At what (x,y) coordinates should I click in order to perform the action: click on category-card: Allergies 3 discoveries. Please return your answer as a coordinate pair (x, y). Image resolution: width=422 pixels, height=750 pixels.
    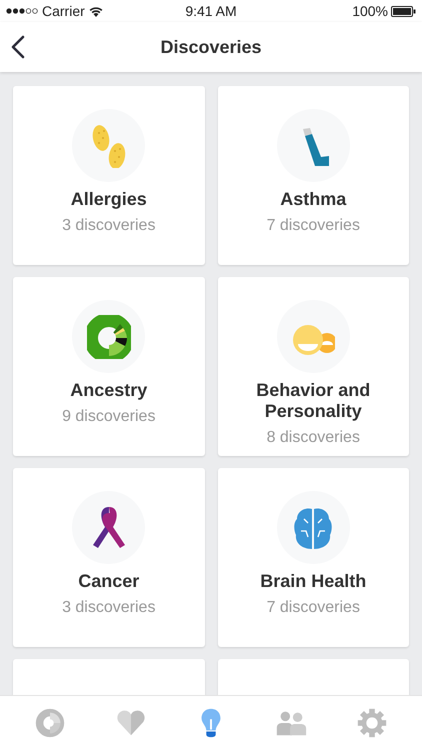
    Looking at the image, I should click on (108, 175).